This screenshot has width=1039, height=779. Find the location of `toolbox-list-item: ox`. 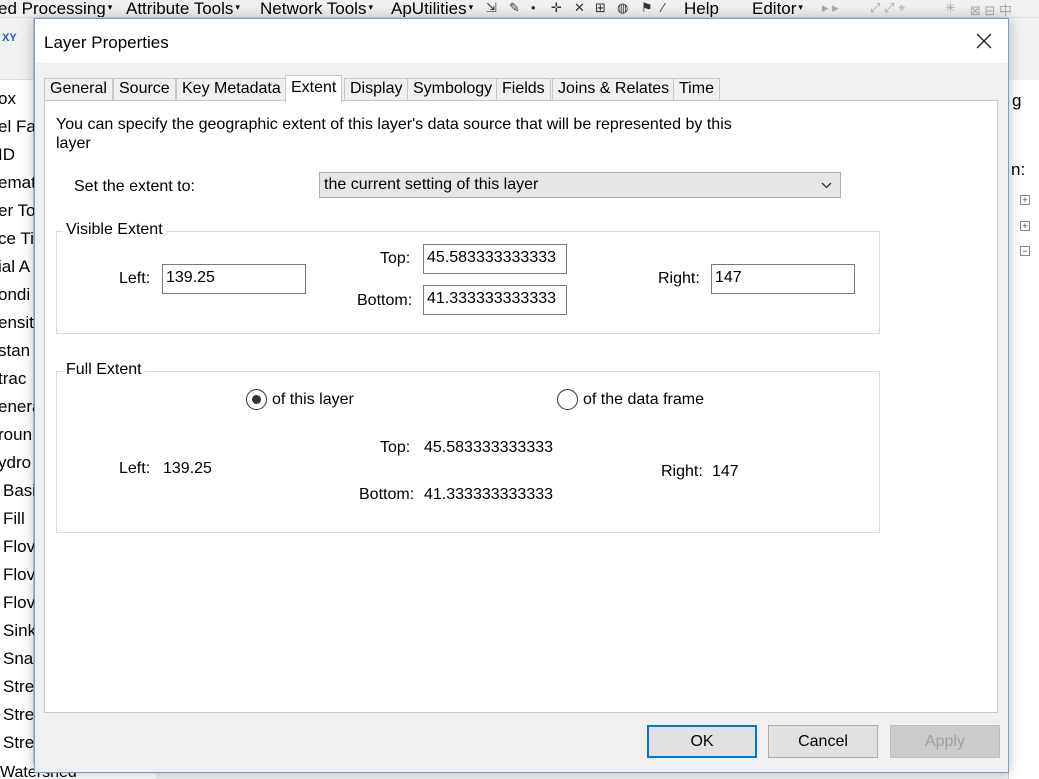

toolbox-list-item: ox is located at coordinates (17, 99).